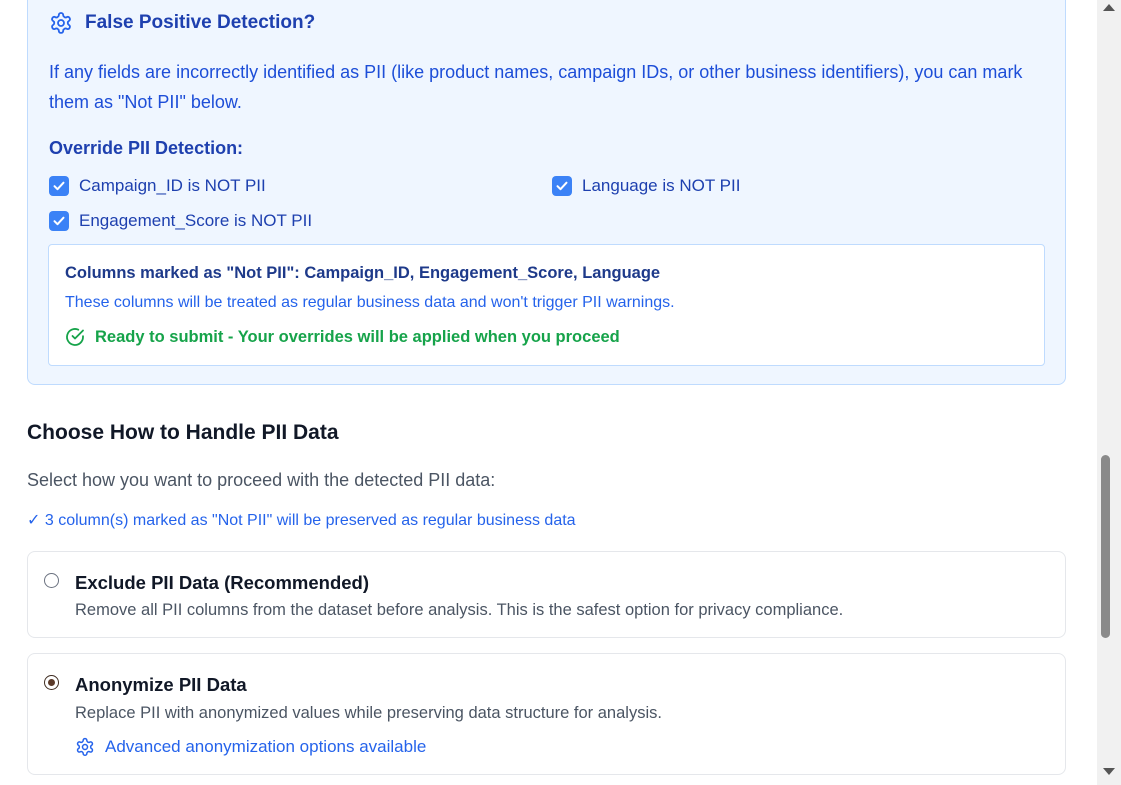 Image resolution: width=1121 pixels, height=785 pixels. I want to click on override-campaign-id: Campaign_ID is NOT PII, so click(157, 186).